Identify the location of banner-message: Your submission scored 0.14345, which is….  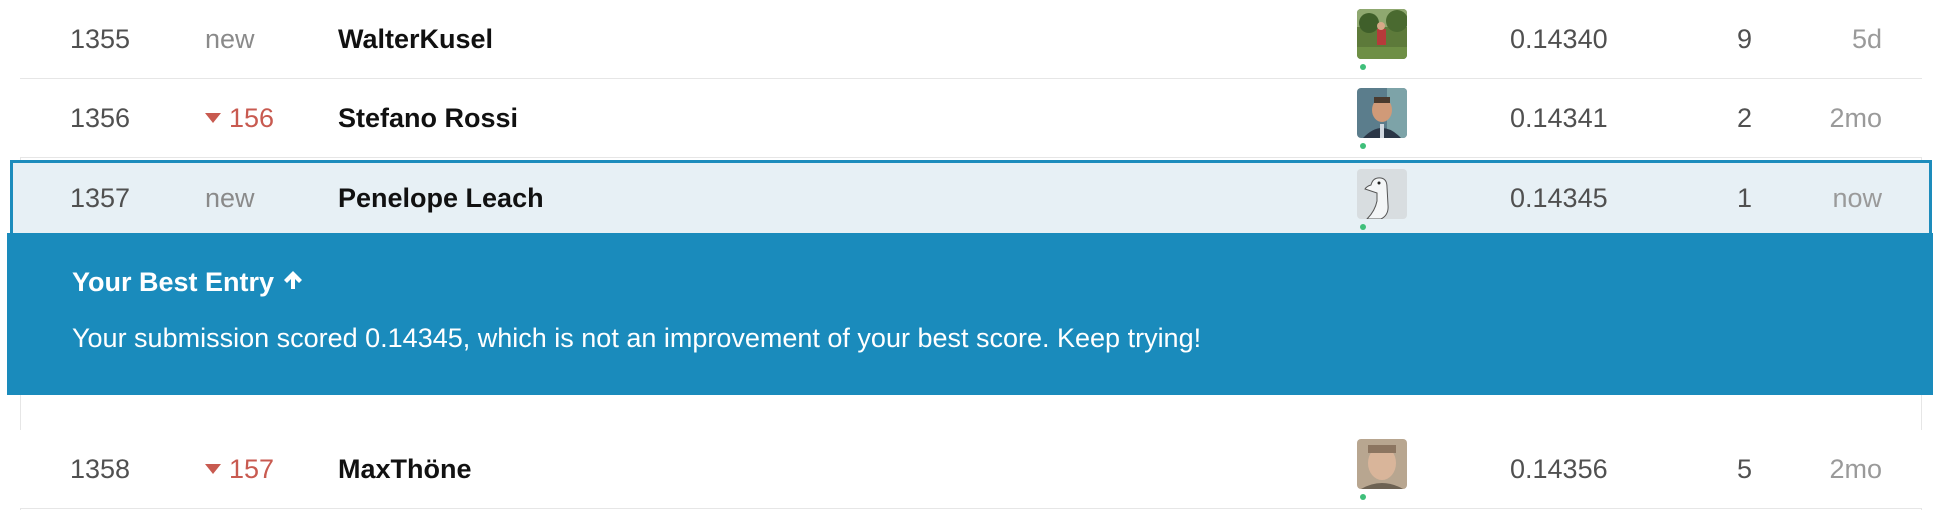
(637, 338).